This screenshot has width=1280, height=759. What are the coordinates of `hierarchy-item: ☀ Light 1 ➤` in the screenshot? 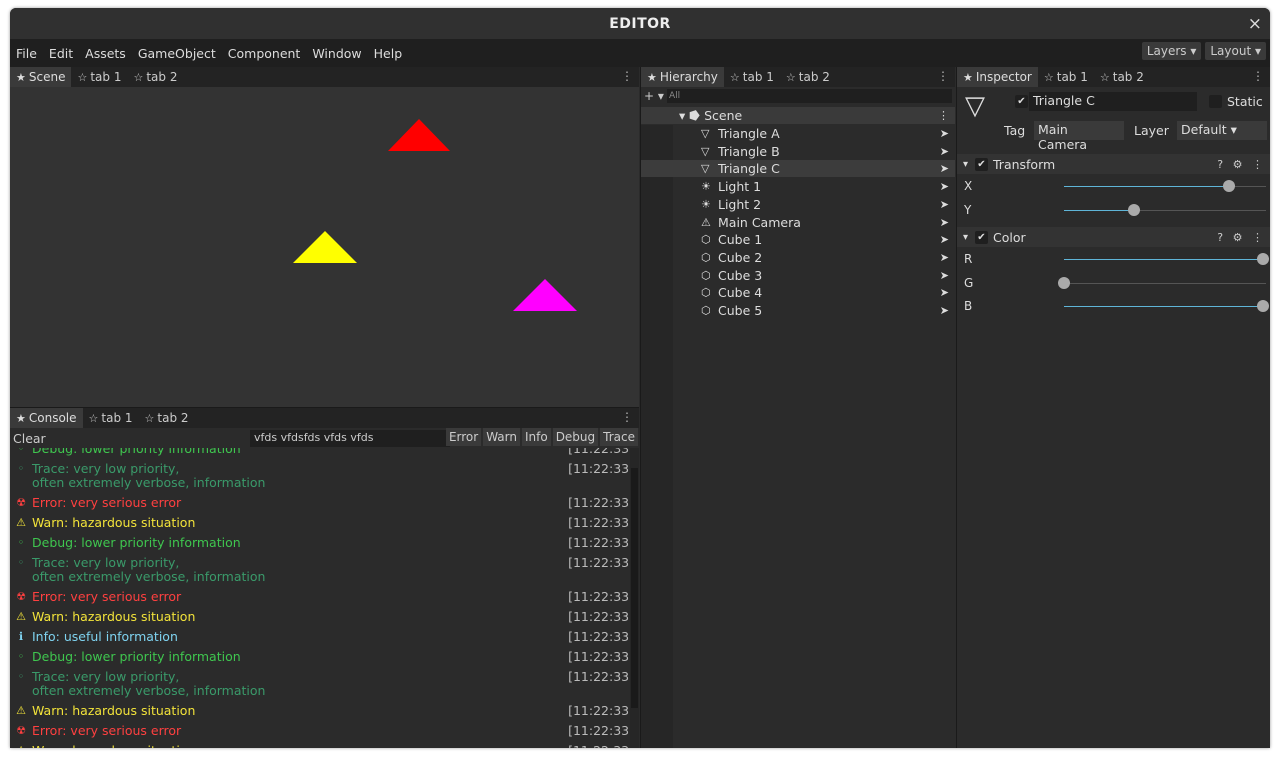 It's located at (798, 186).